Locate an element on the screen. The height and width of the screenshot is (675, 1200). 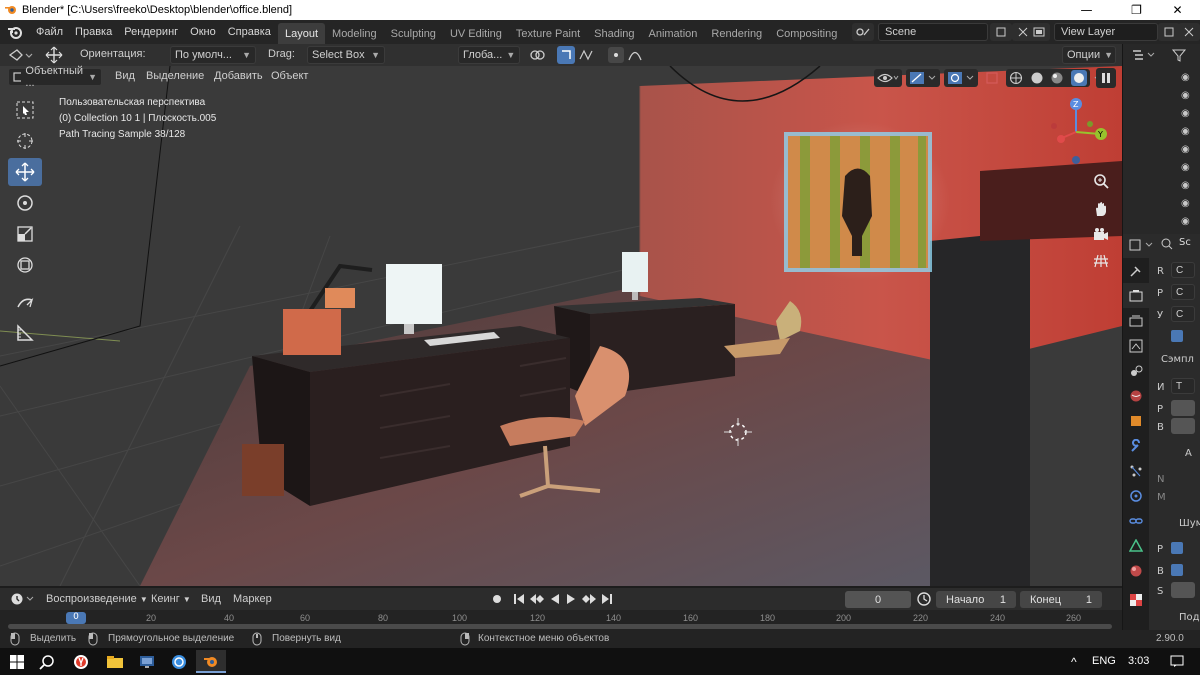
overlays-icon is located at coordinates (961, 78).